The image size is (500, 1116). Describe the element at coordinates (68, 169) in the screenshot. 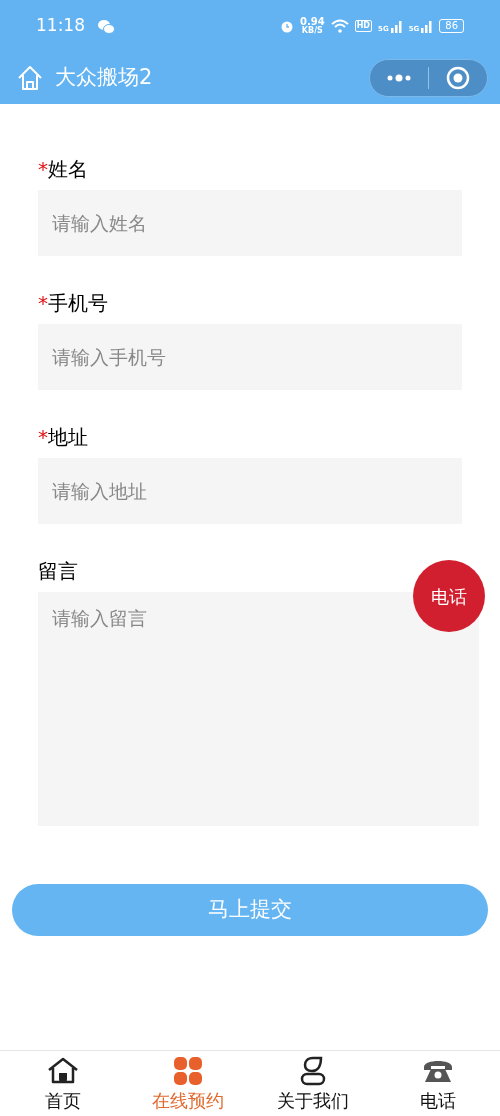

I see `field-label: 姓名` at that location.